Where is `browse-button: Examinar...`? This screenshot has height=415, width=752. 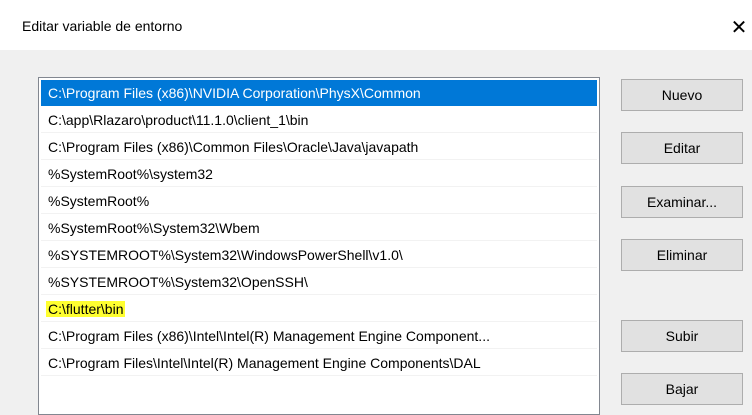 browse-button: Examinar... is located at coordinates (682, 202).